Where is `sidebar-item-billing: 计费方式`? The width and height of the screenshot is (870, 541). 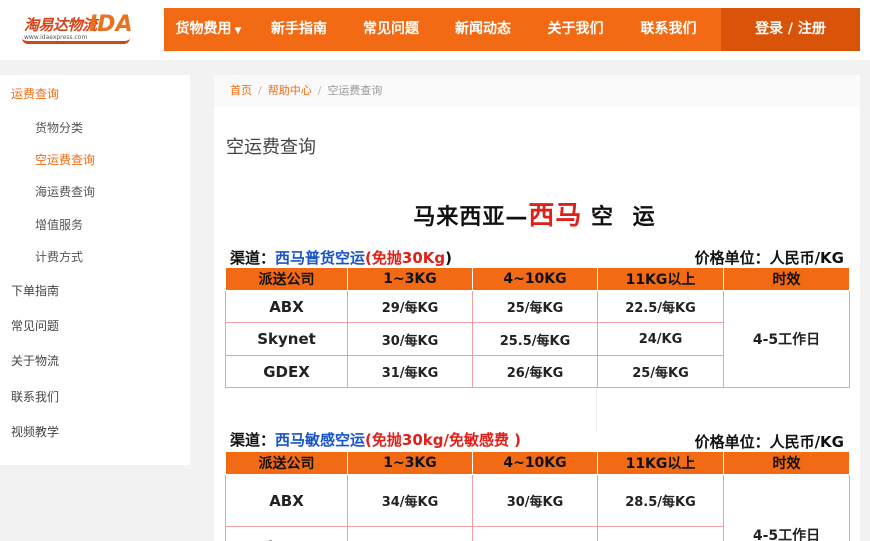
sidebar-item-billing: 计费方式 is located at coordinates (59, 256).